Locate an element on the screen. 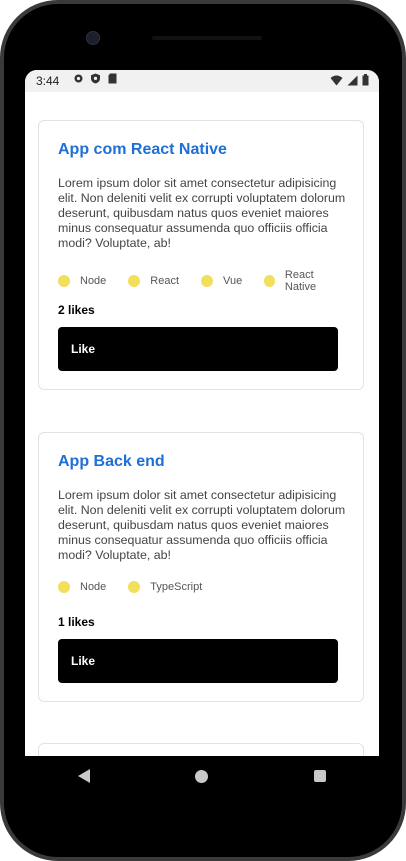 This screenshot has width=406, height=861. repository-title: App com React Native is located at coordinates (142, 149).